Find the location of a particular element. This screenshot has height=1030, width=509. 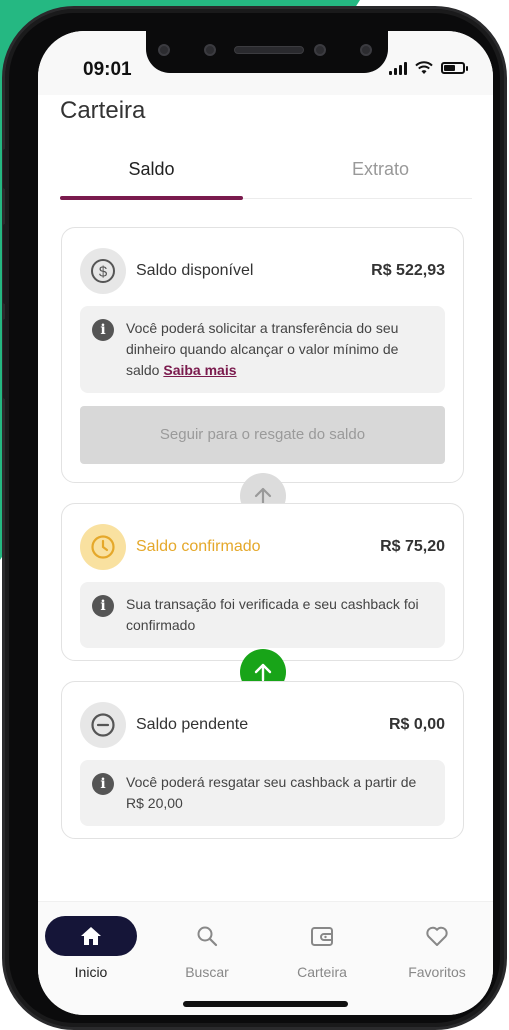

front-camera is located at coordinates (366, 50).